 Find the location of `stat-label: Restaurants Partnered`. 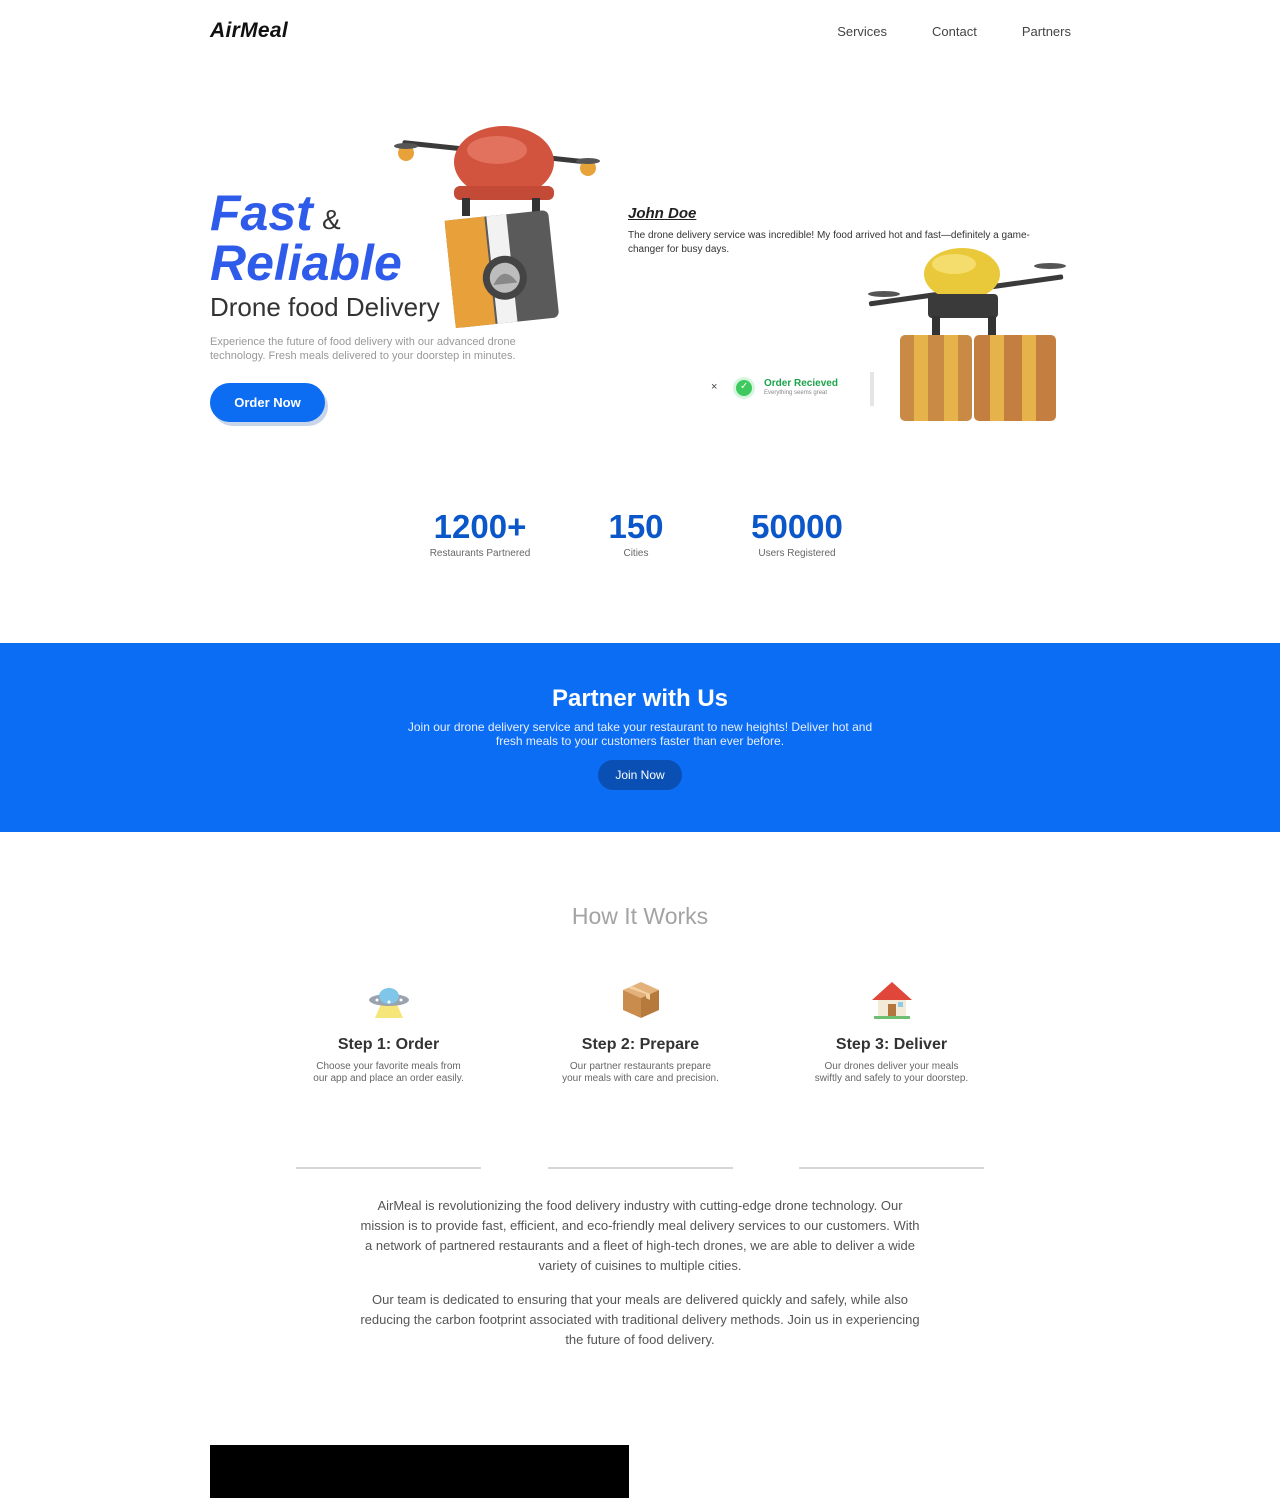

stat-label: Restaurants Partnered is located at coordinates (480, 553).